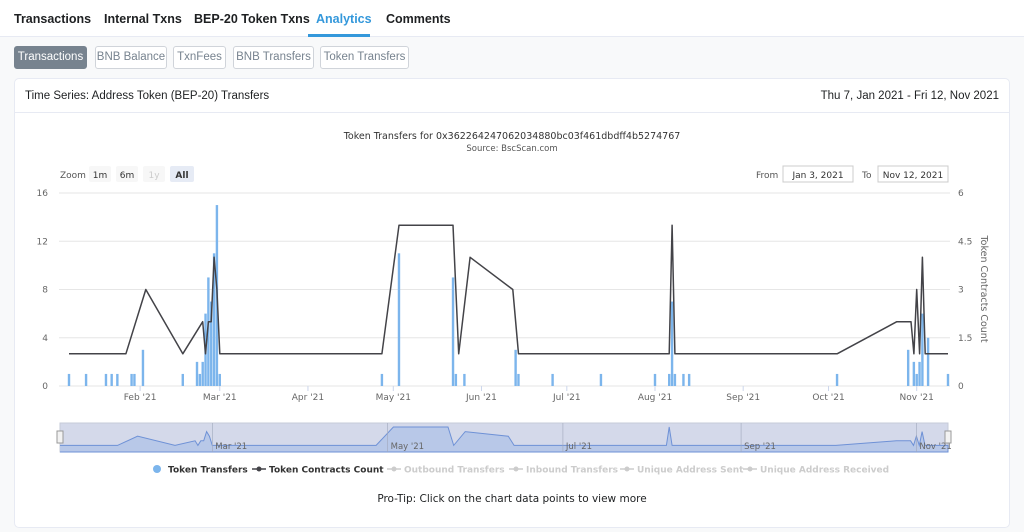 This screenshot has width=1024, height=532. What do you see at coordinates (566, 398) in the screenshot?
I see `x-tick-label: Jul '21` at bounding box center [566, 398].